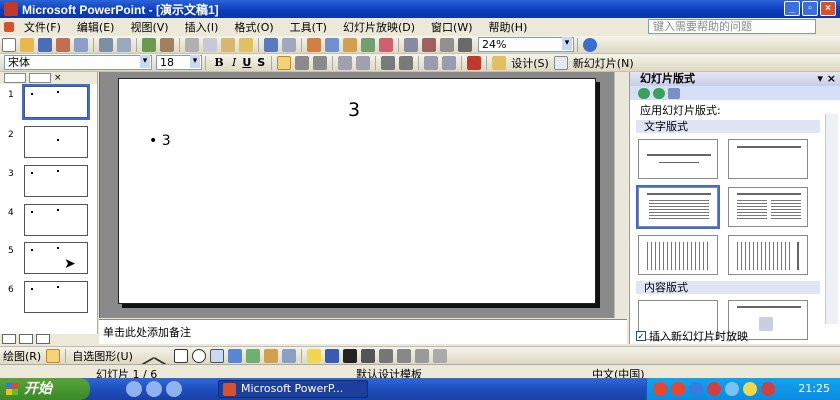  What do you see at coordinates (106, 44) in the screenshot?
I see `print-icon` at bounding box center [106, 44].